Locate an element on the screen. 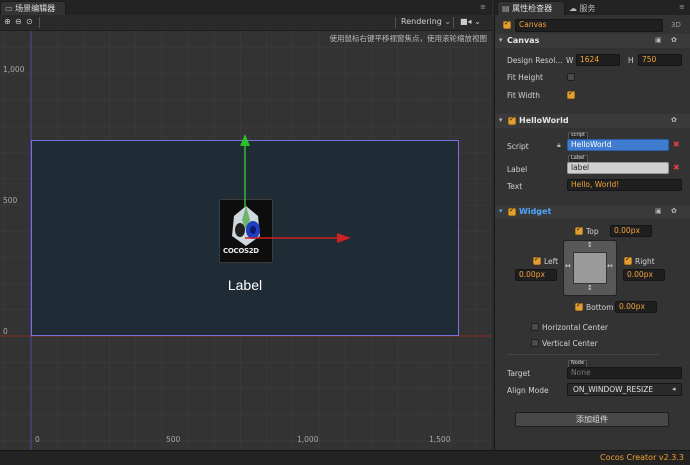 Image resolution: width=690 pixels, height=465 pixels. widget-left-checkbox is located at coordinates (537, 260).